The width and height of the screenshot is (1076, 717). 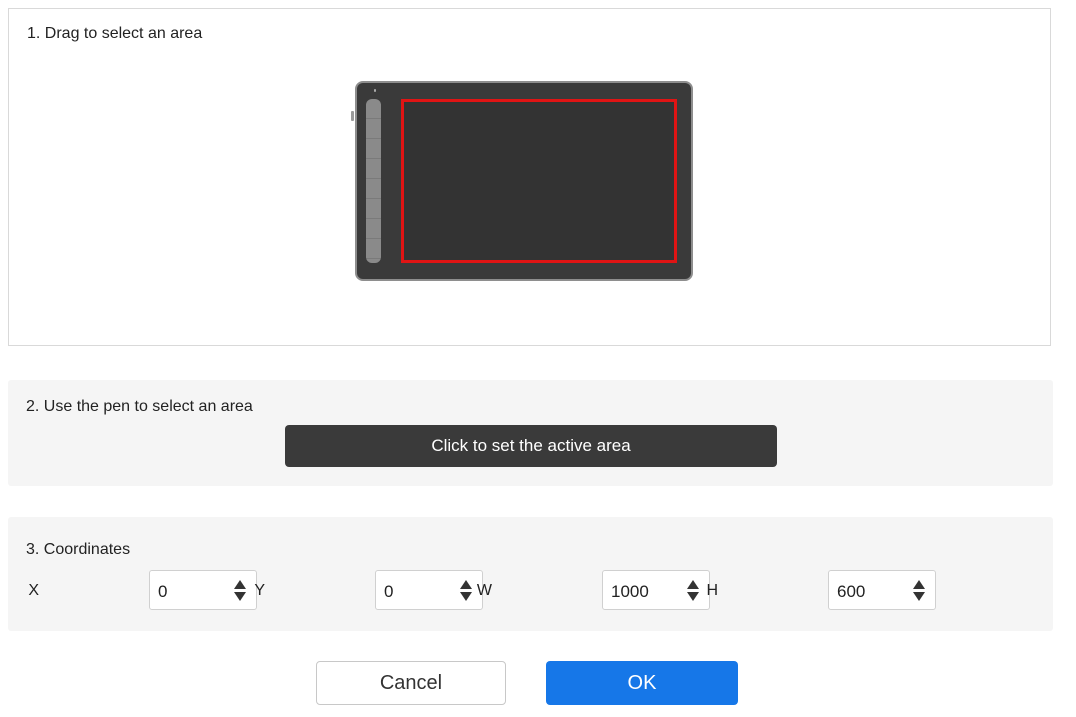 I want to click on tablet-preview, so click(x=522, y=181).